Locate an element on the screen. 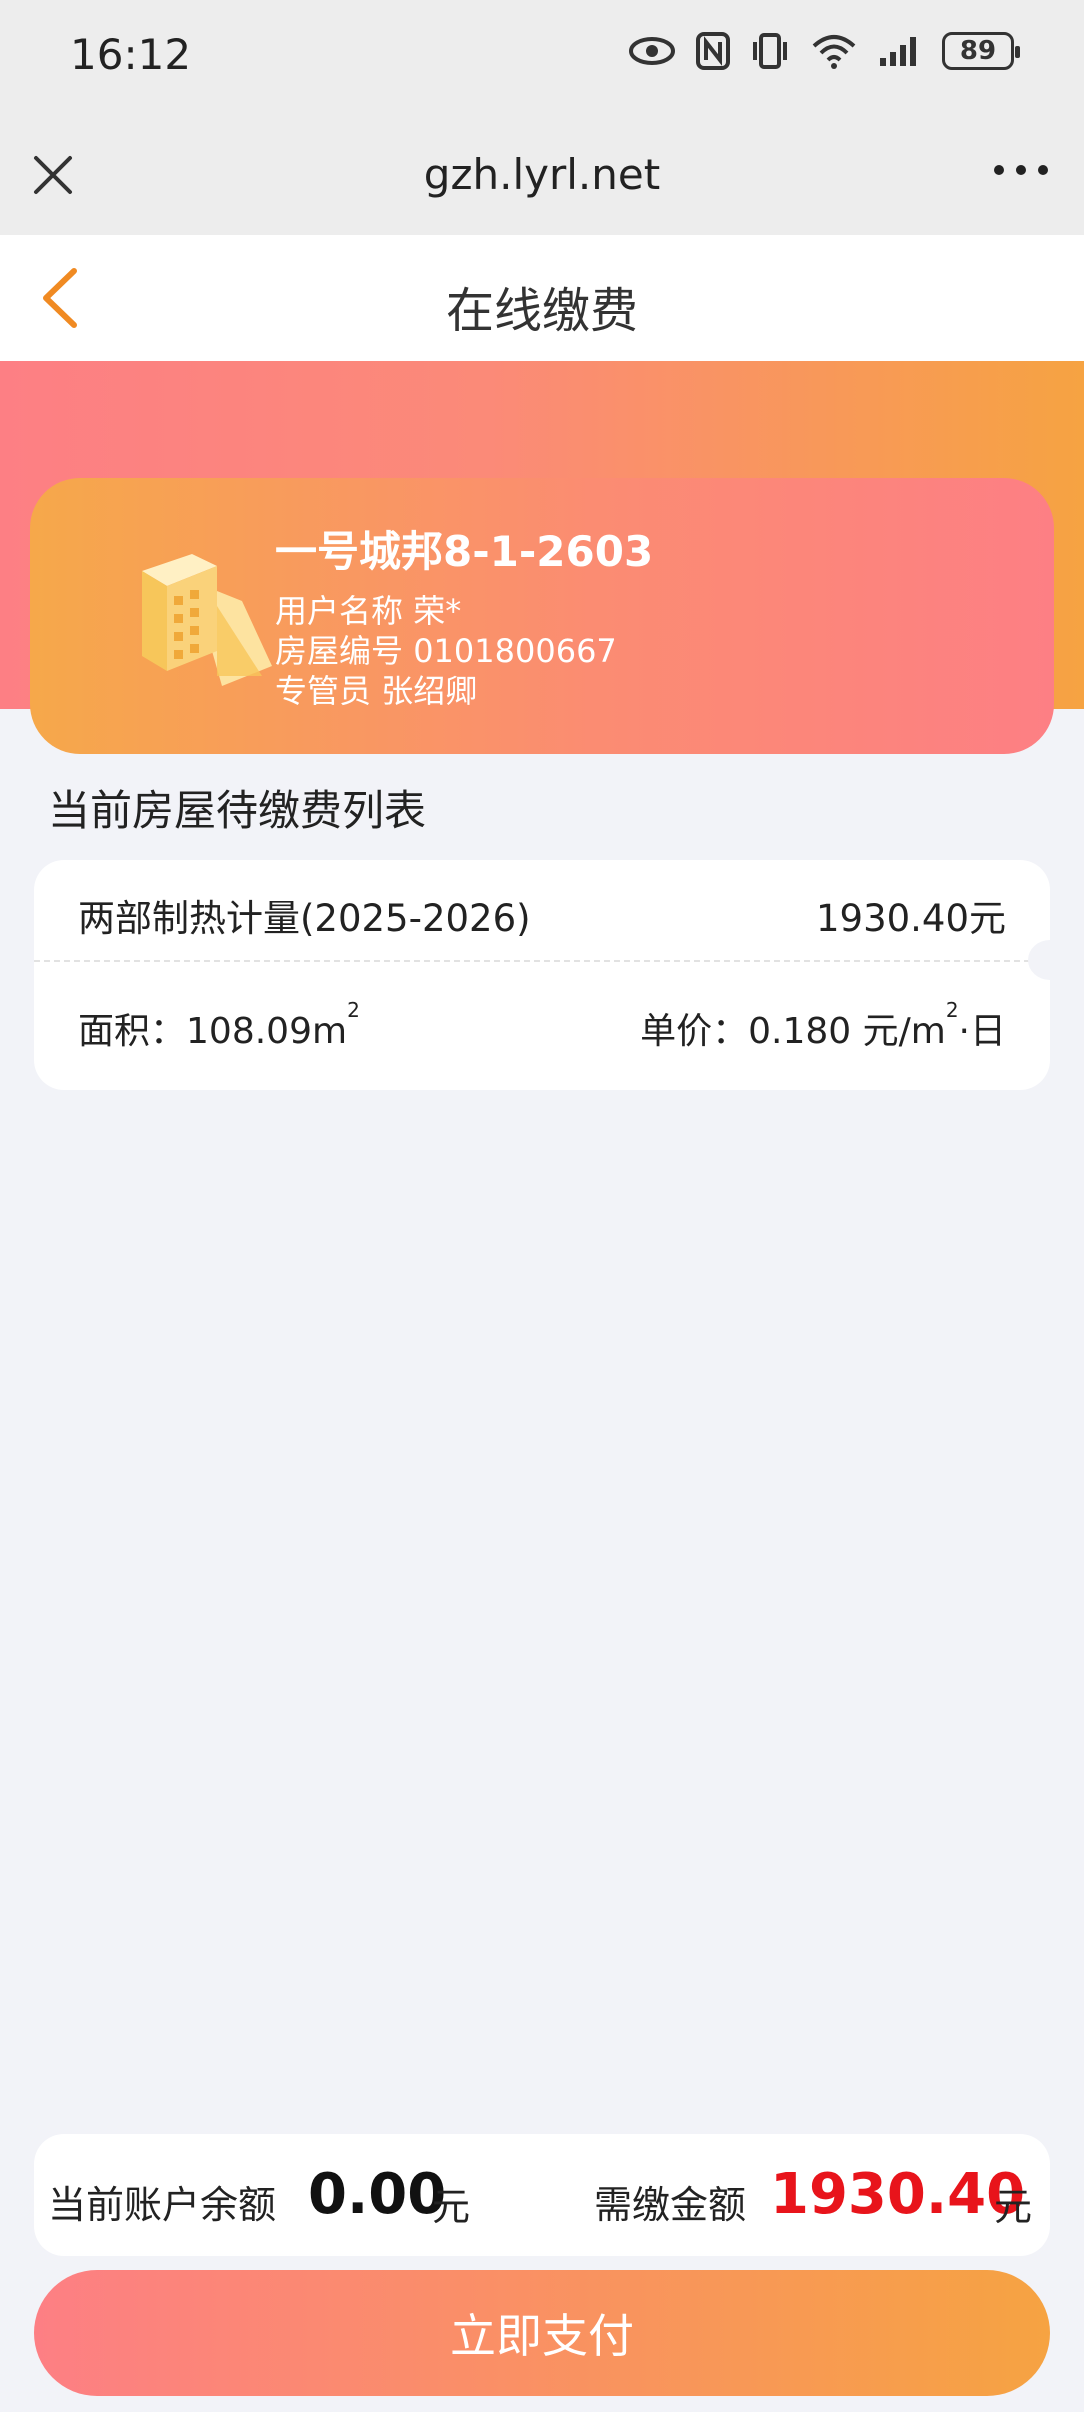 This screenshot has height=2412, width=1084. area-unit-superscript: 2 is located at coordinates (353, 1010).